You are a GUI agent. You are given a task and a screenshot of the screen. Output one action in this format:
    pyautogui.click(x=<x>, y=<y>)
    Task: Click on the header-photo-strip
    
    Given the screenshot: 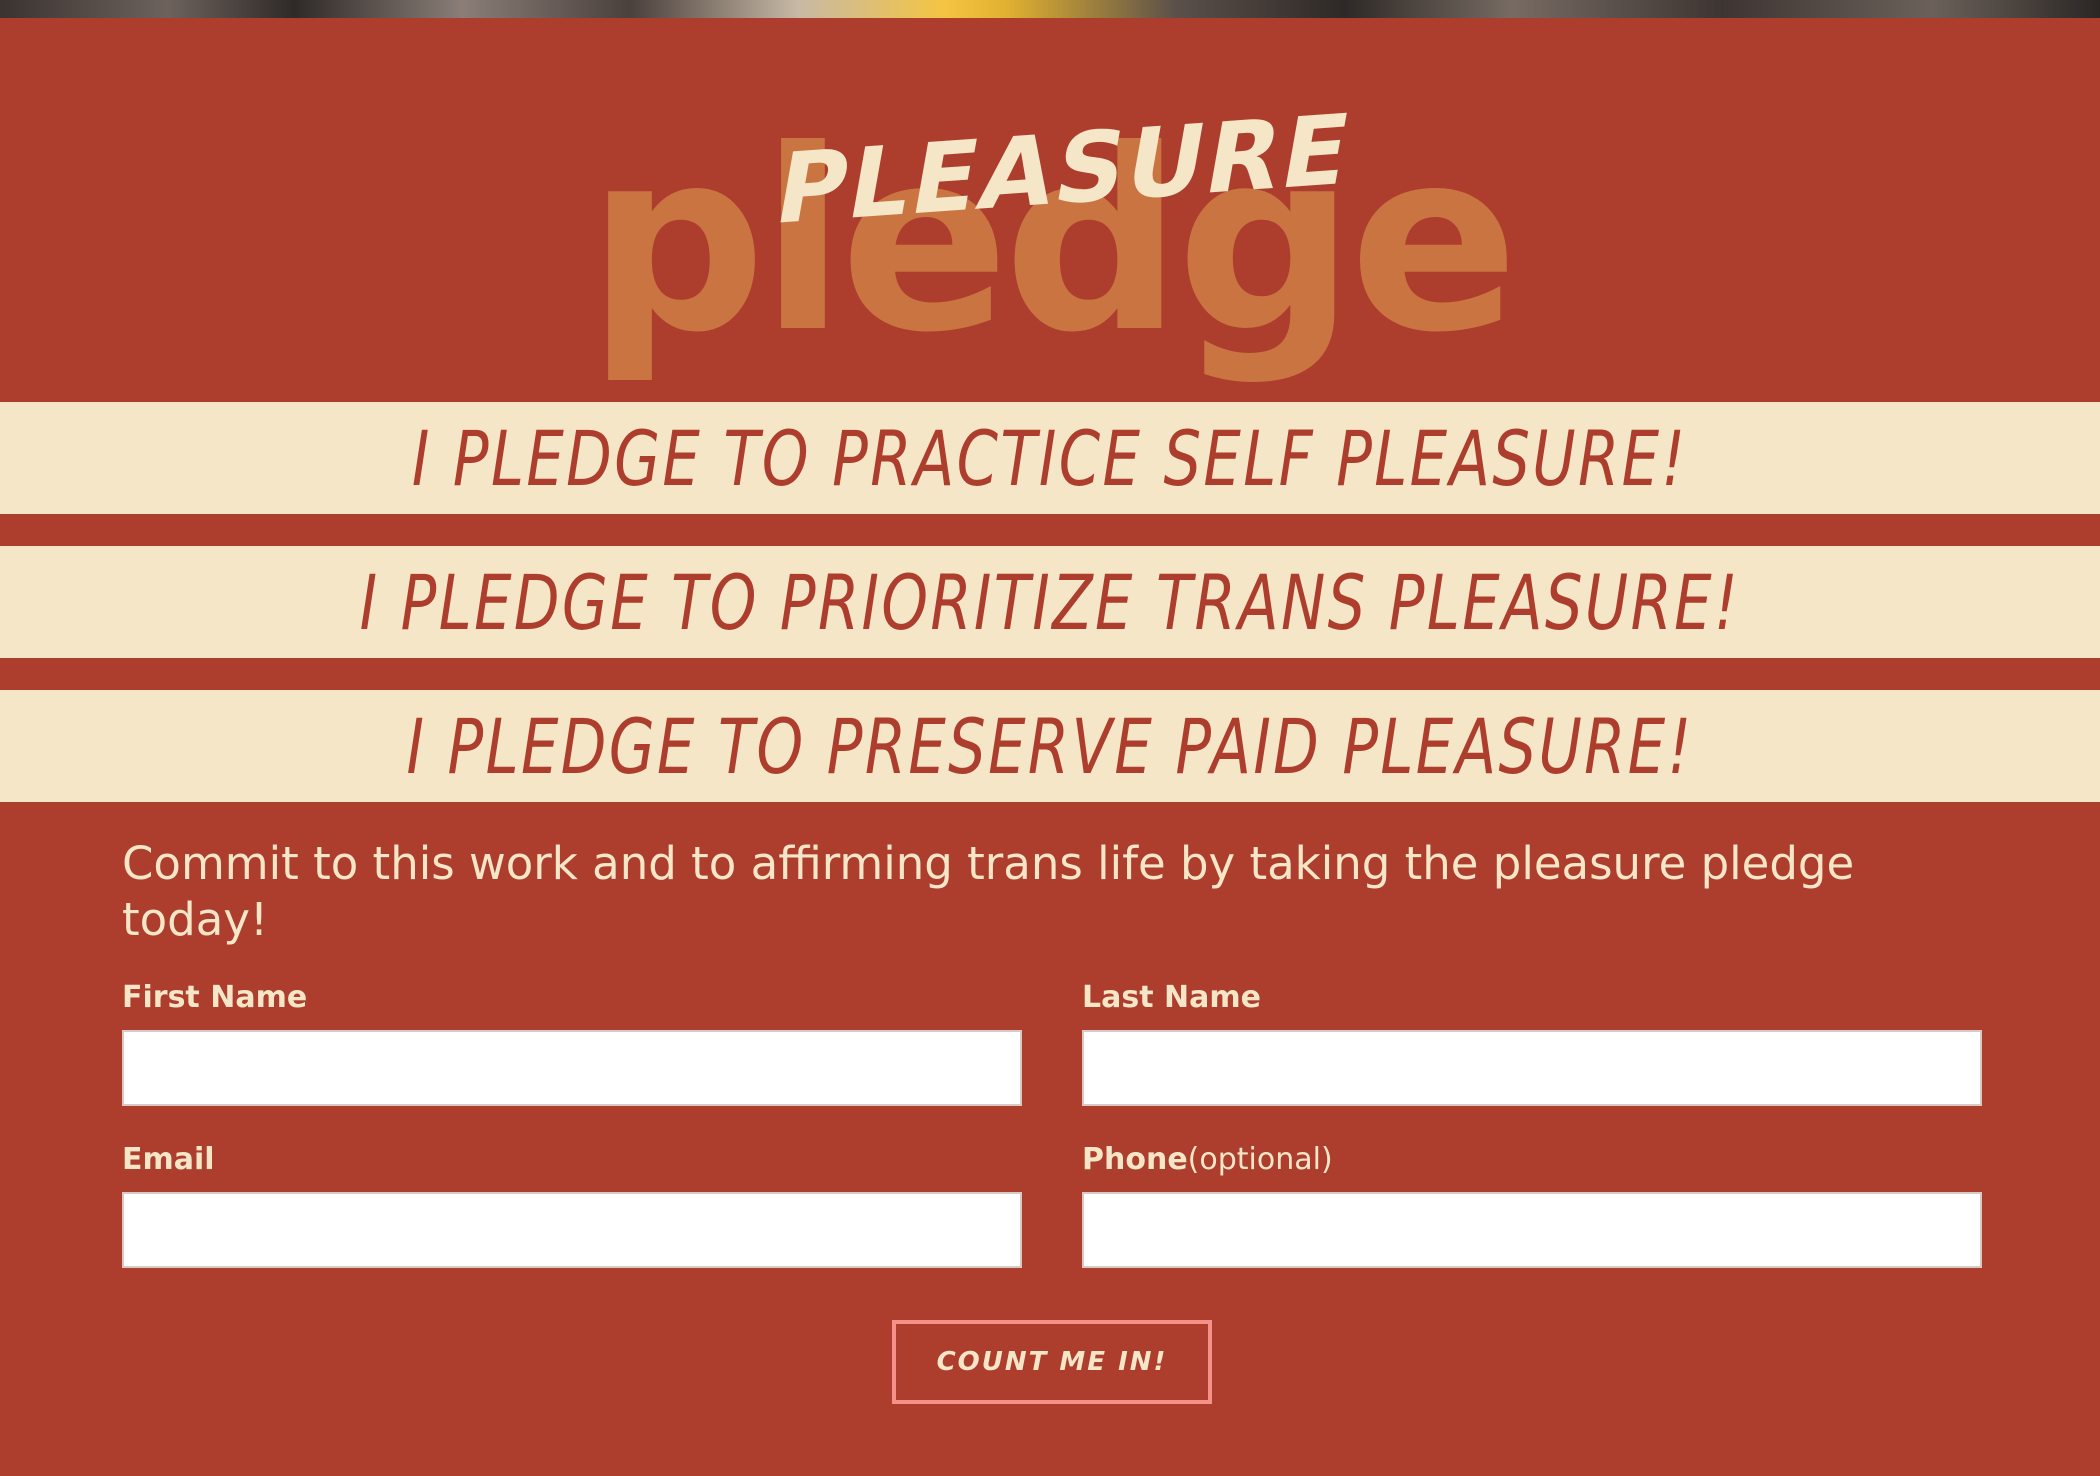 What is the action you would take?
    pyautogui.click(x=1050, y=9)
    